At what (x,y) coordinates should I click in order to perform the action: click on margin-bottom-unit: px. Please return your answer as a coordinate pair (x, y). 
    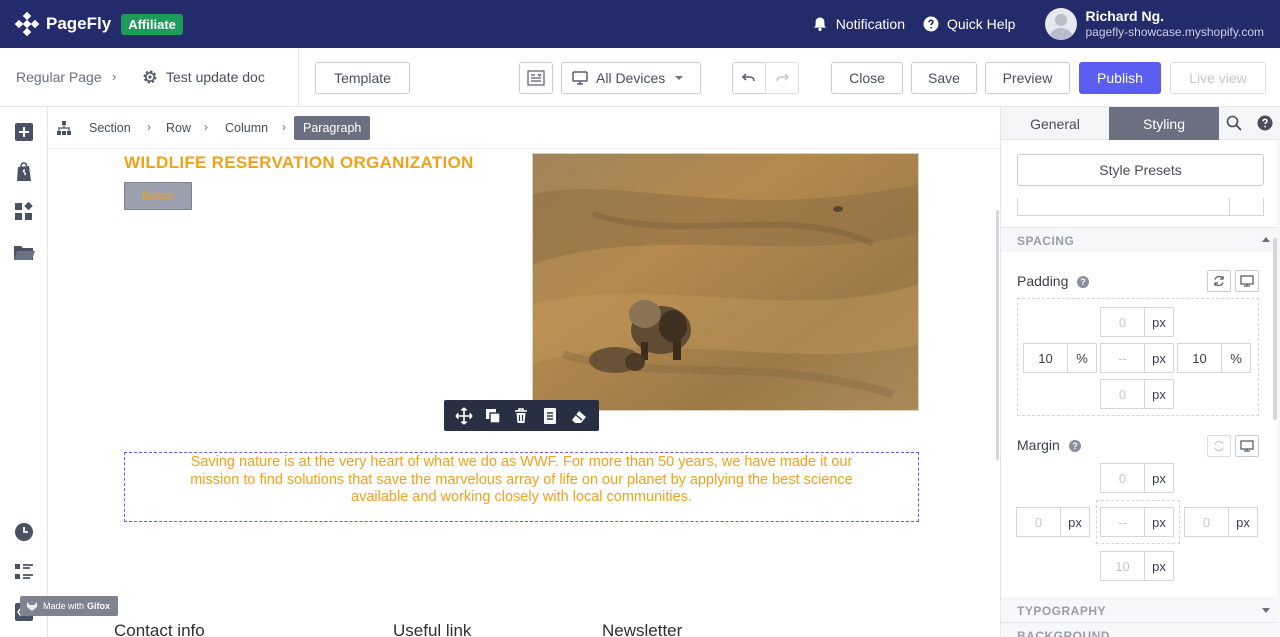
    Looking at the image, I should click on (1159, 566).